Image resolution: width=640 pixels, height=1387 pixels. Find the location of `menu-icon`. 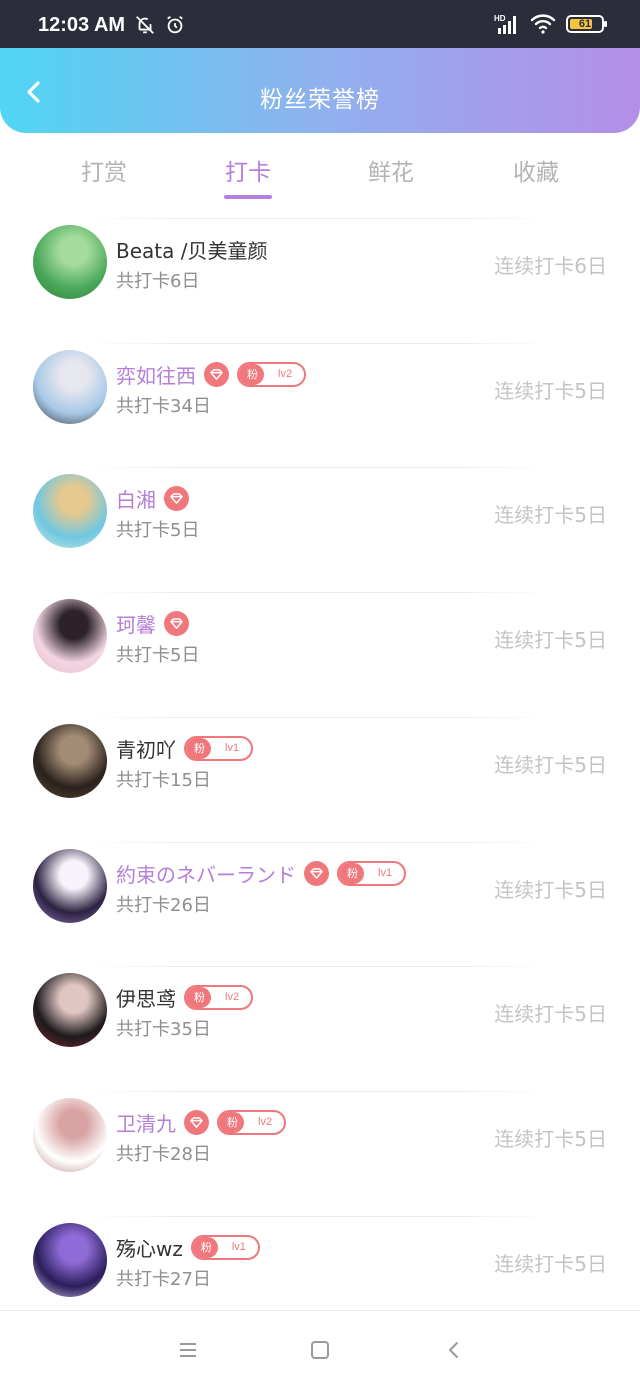

menu-icon is located at coordinates (188, 1350).